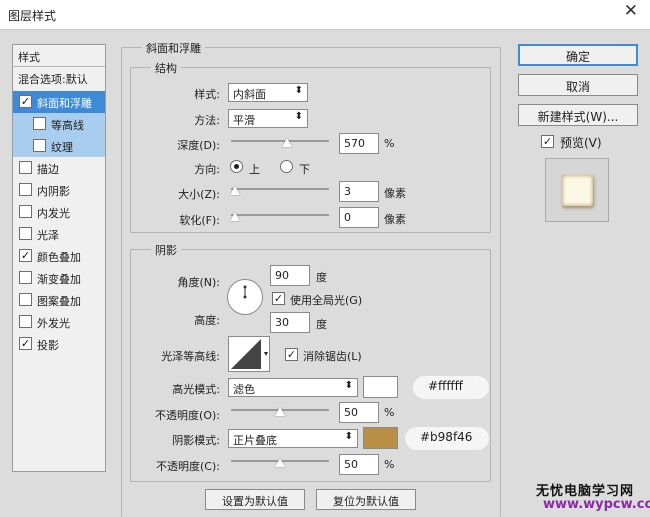 The width and height of the screenshot is (650, 517). I want to click on style-select: 内斜面 ⬍, so click(268, 92).